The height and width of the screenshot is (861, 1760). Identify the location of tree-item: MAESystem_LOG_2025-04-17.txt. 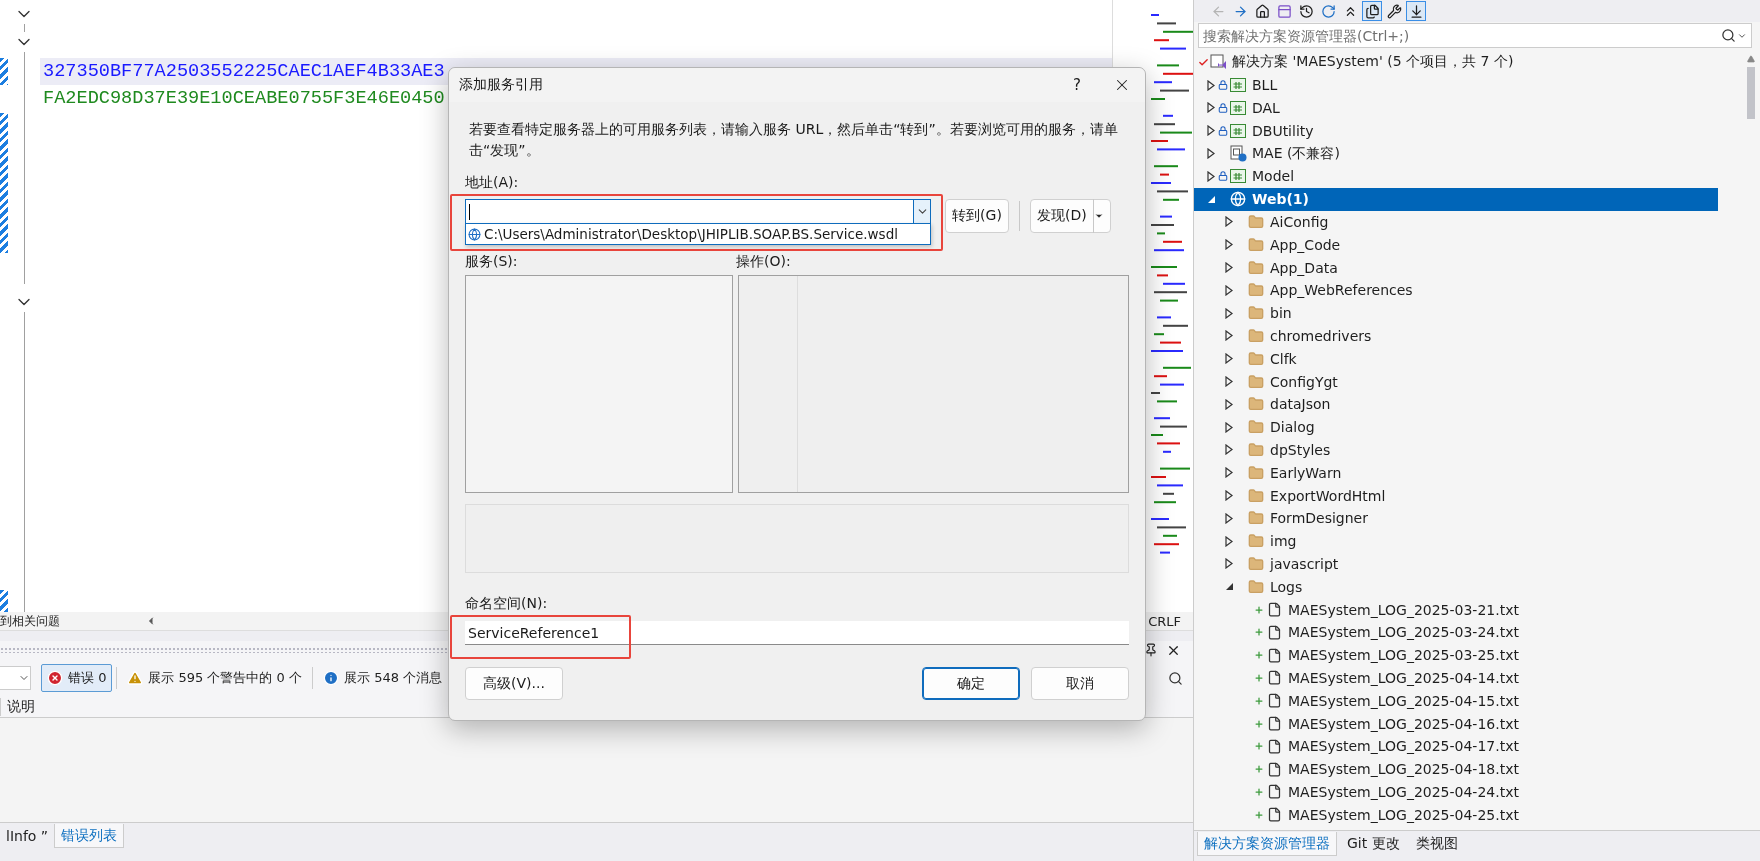
(1456, 746).